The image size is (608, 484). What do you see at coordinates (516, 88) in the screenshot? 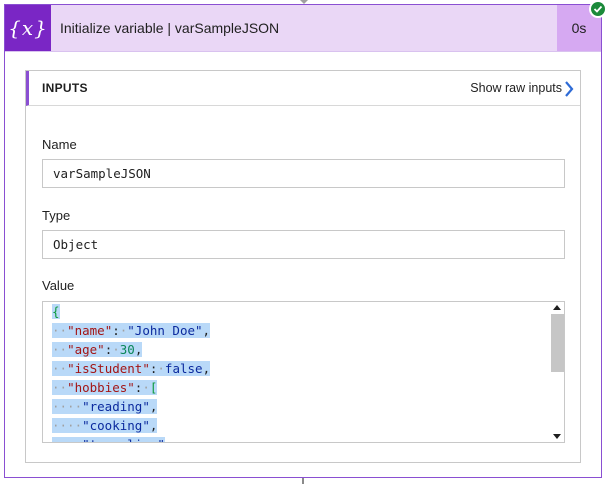
I see `show-raw-inputs-link: Show raw inputs` at bounding box center [516, 88].